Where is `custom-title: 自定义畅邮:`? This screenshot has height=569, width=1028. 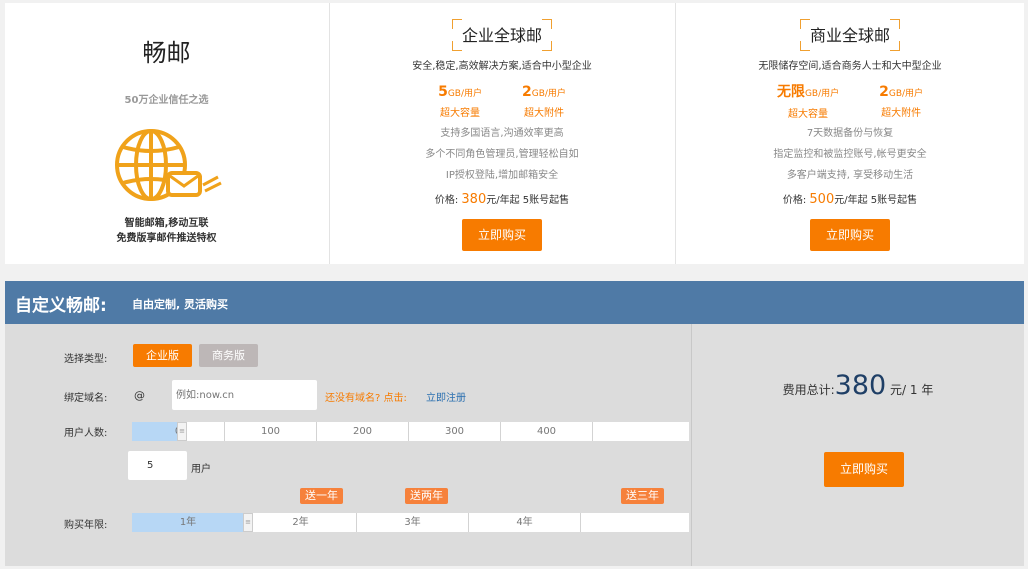 custom-title: 自定义畅邮: is located at coordinates (61, 306).